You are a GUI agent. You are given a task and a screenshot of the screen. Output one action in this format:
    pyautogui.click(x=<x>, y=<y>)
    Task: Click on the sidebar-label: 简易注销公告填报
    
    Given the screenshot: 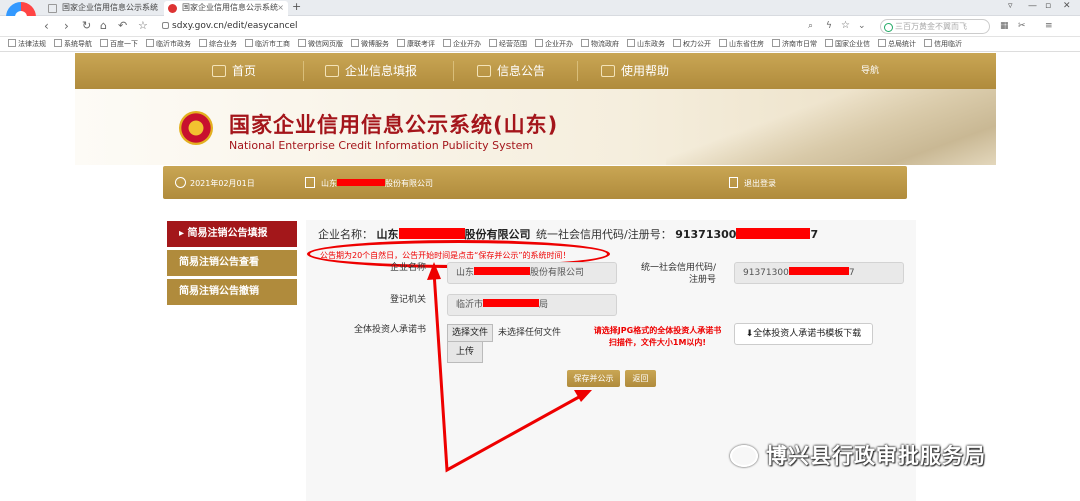 What is the action you would take?
    pyautogui.click(x=227, y=233)
    